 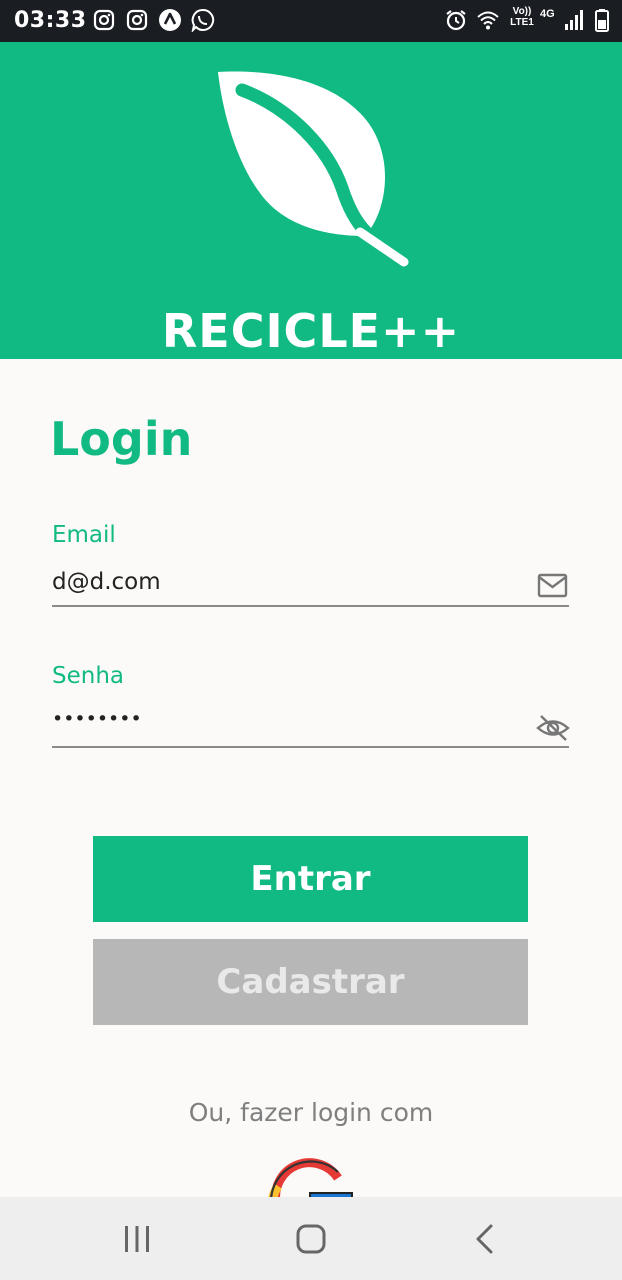 What do you see at coordinates (106, 582) in the screenshot?
I see `email-value: d@d.com` at bounding box center [106, 582].